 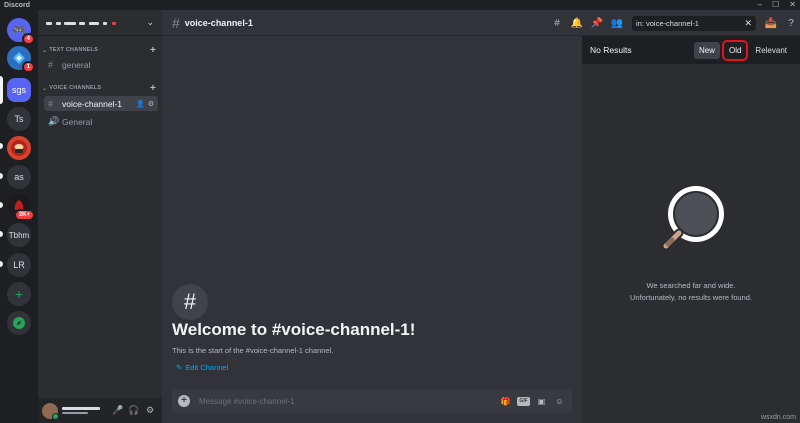 What do you see at coordinates (294, 329) in the screenshot?
I see `welcome-title: Welcome to #voice-channel-1!` at bounding box center [294, 329].